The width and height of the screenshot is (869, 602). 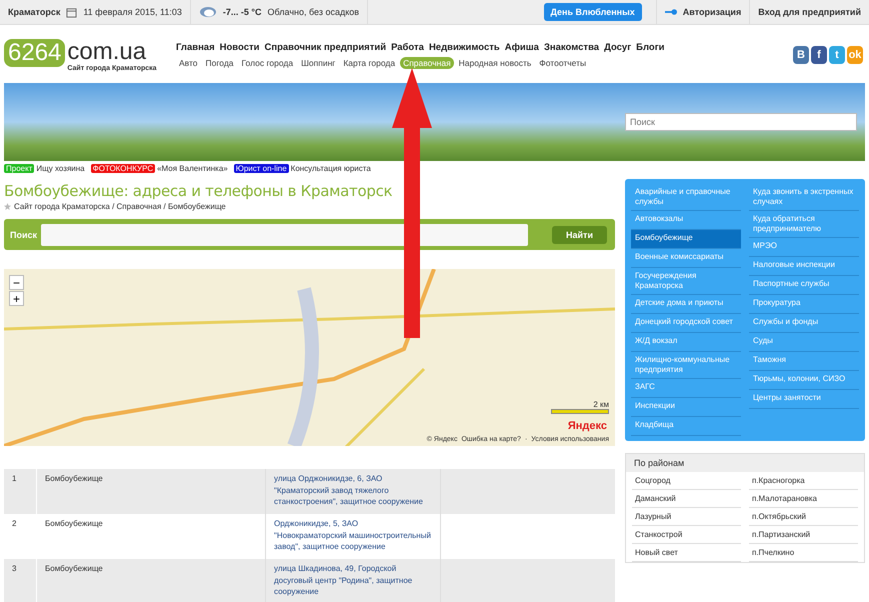 I want to click on subnav-link: Голос города, so click(x=267, y=62).